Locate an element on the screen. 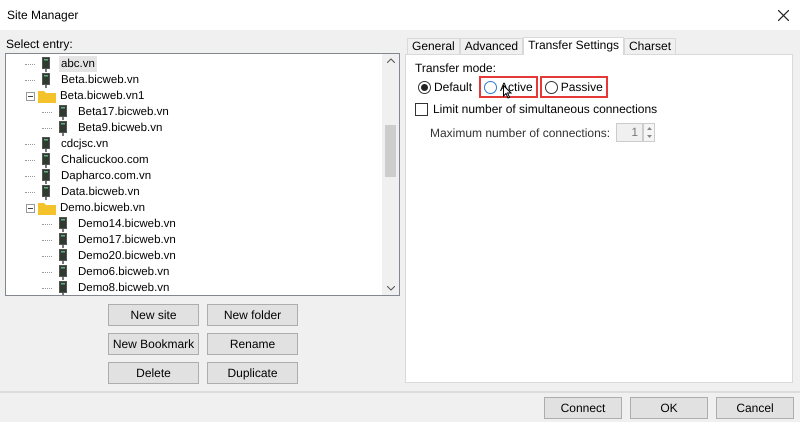 Image resolution: width=800 pixels, height=422 pixels. dialog-button: New Bookmark is located at coordinates (153, 344).